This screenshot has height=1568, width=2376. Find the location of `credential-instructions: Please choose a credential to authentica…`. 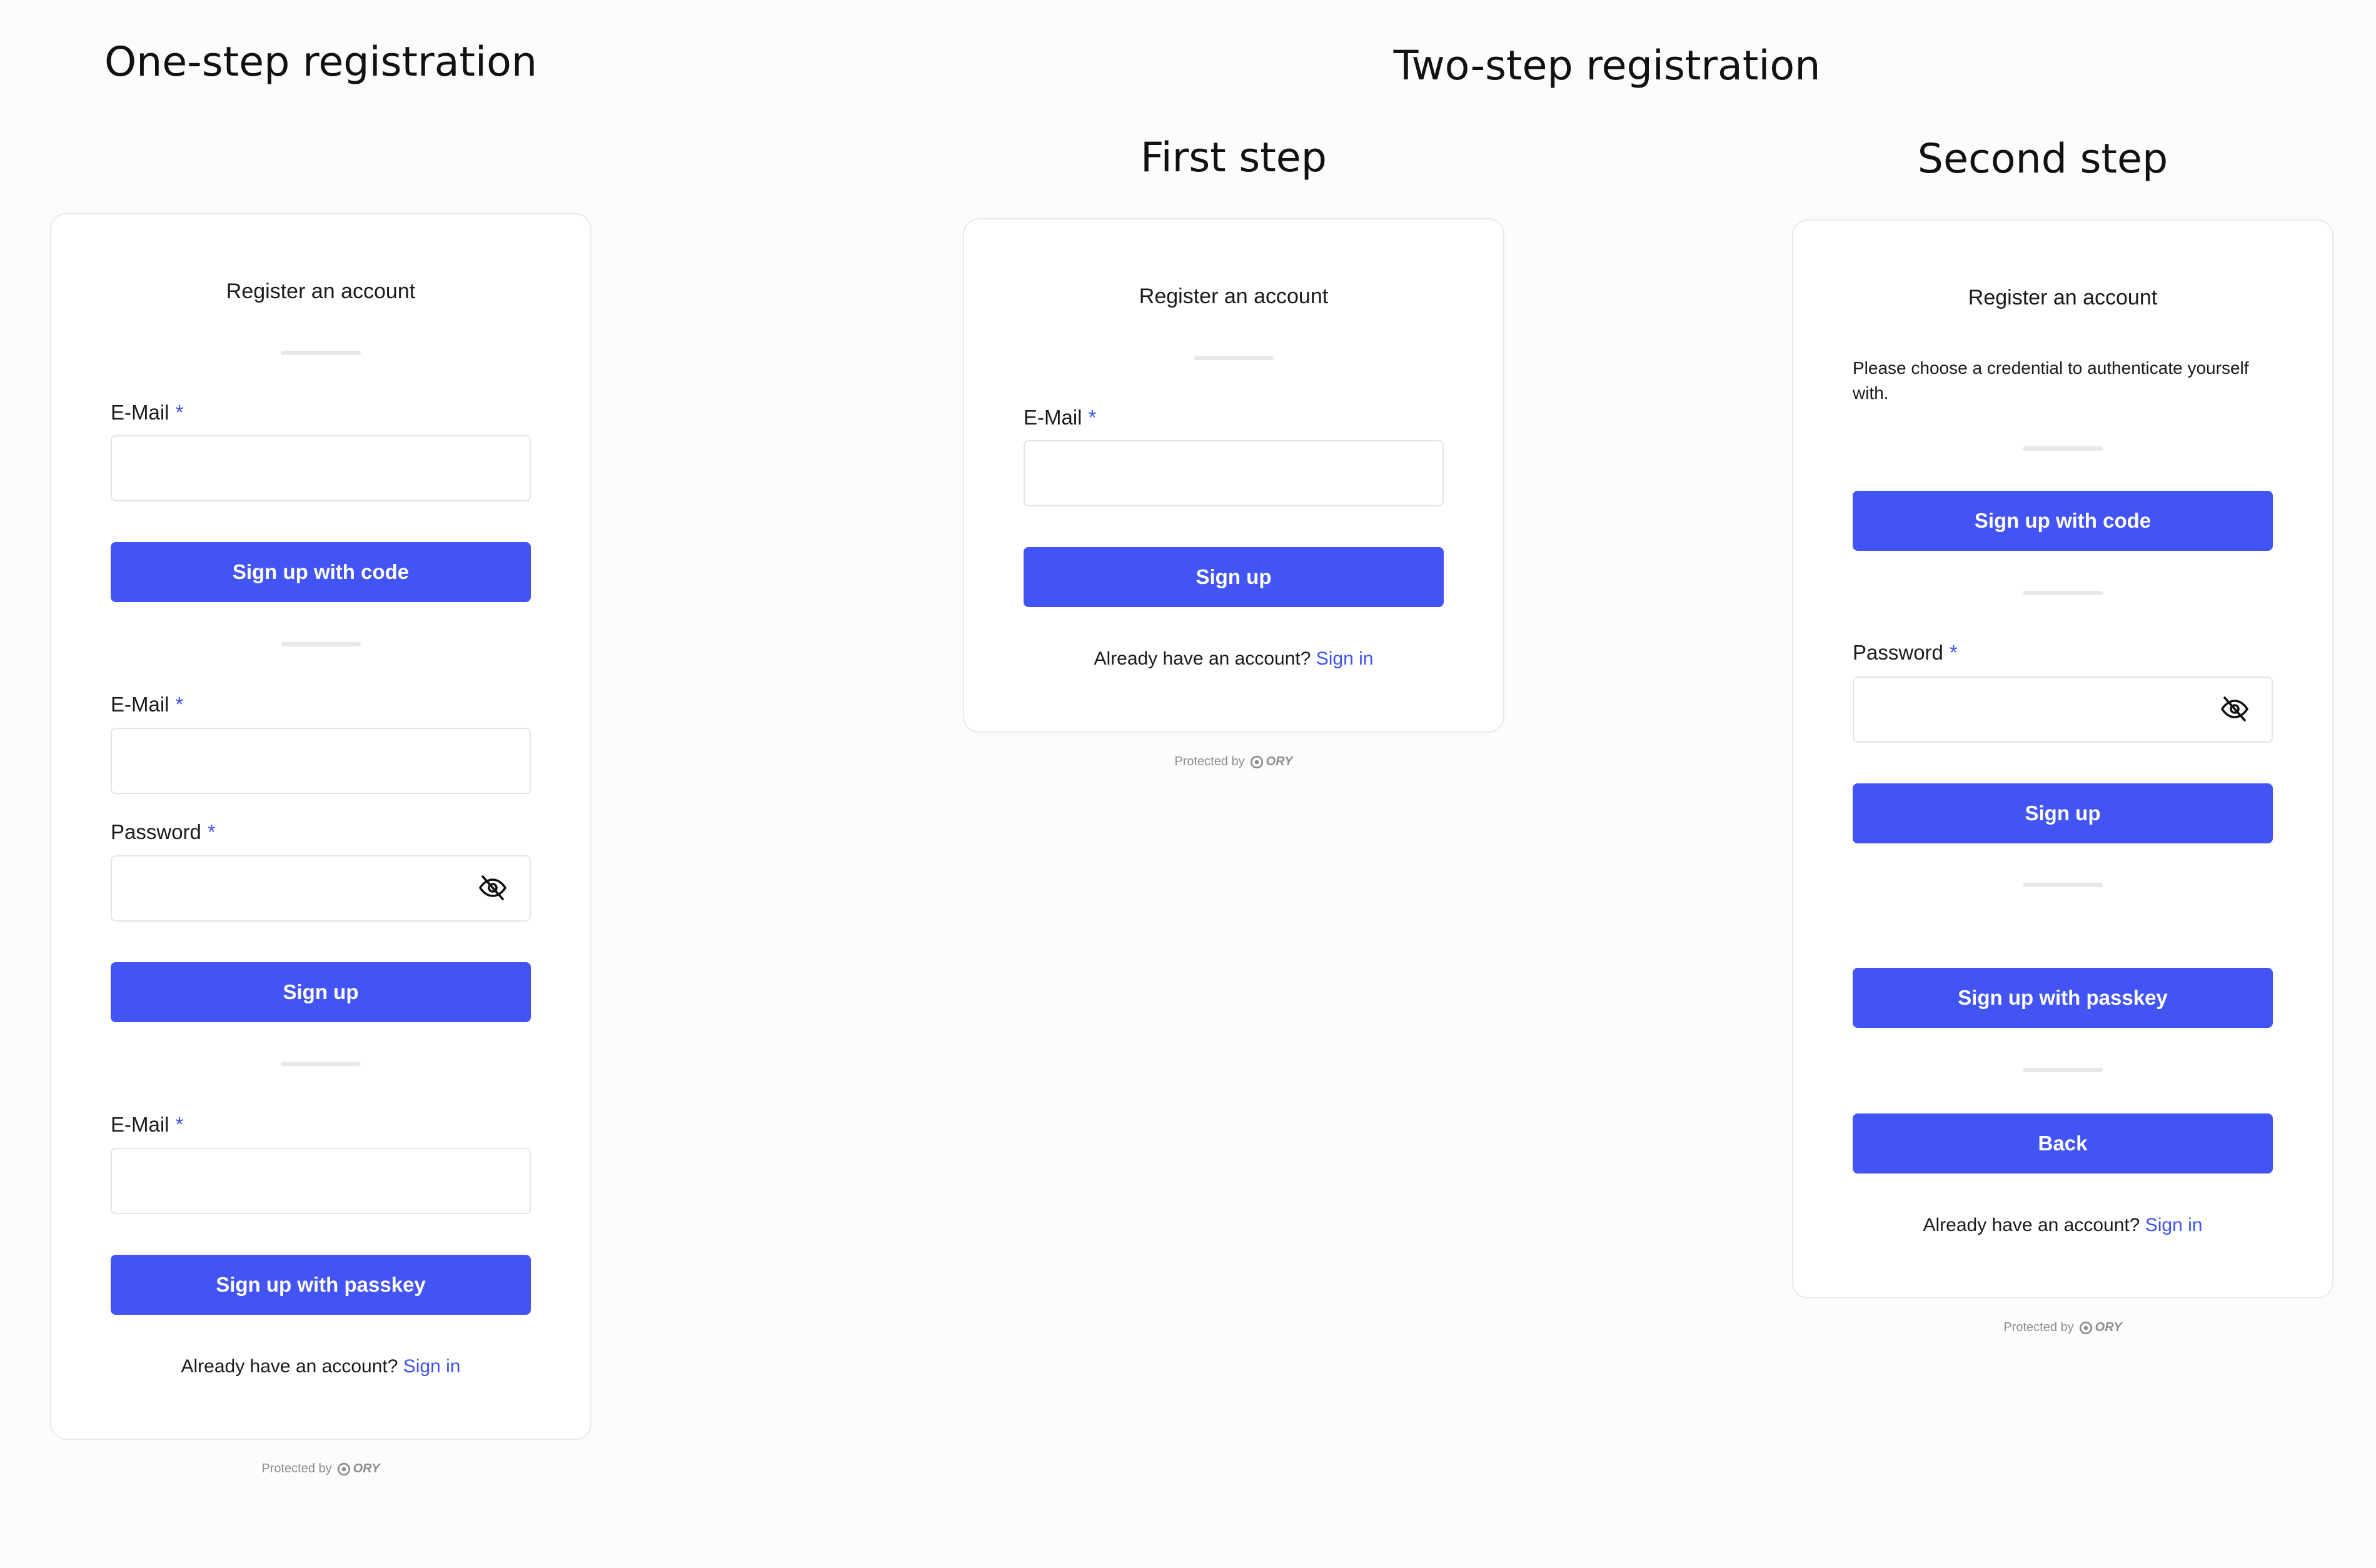

credential-instructions: Please choose a credential to authentica… is located at coordinates (2051, 380).